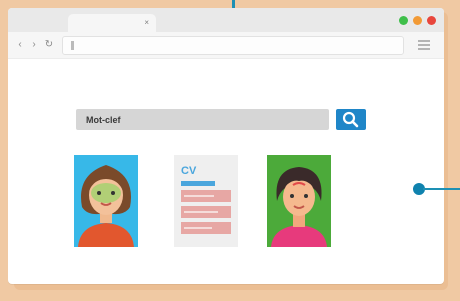 The height and width of the screenshot is (301, 460). Describe the element at coordinates (441, 189) in the screenshot. I see `callout-line-right` at that location.